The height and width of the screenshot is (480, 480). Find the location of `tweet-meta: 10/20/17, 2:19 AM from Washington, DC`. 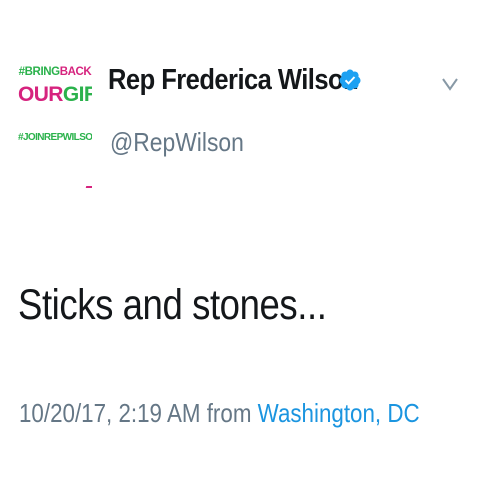

tweet-meta: 10/20/17, 2:19 AM from Washington, DC is located at coordinates (219, 413).